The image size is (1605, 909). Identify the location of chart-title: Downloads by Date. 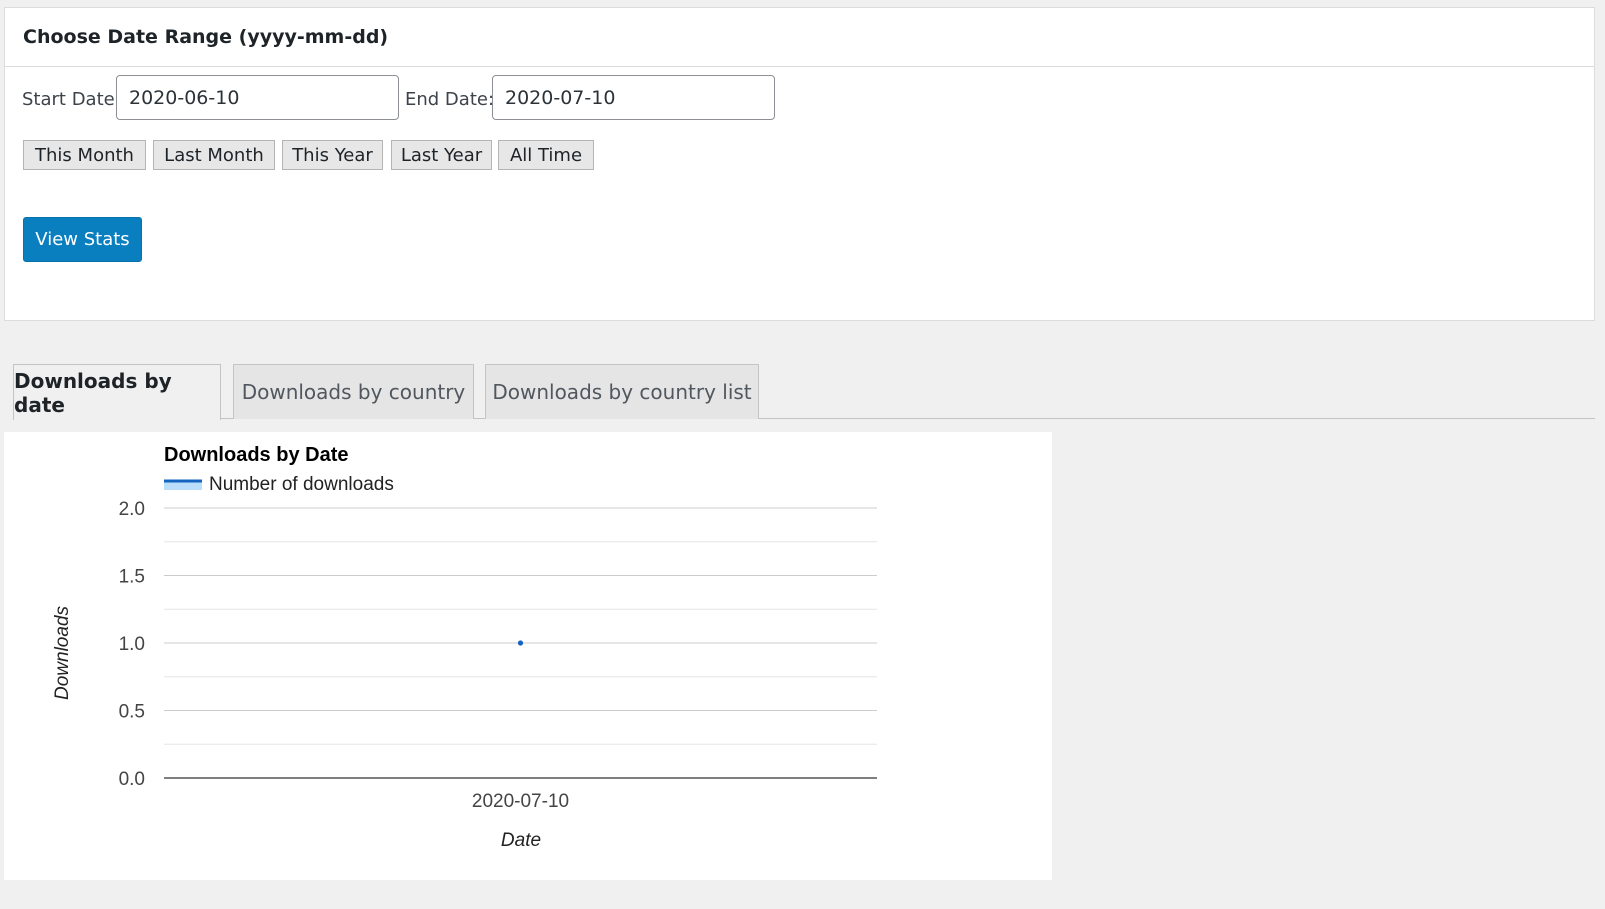
(256, 455).